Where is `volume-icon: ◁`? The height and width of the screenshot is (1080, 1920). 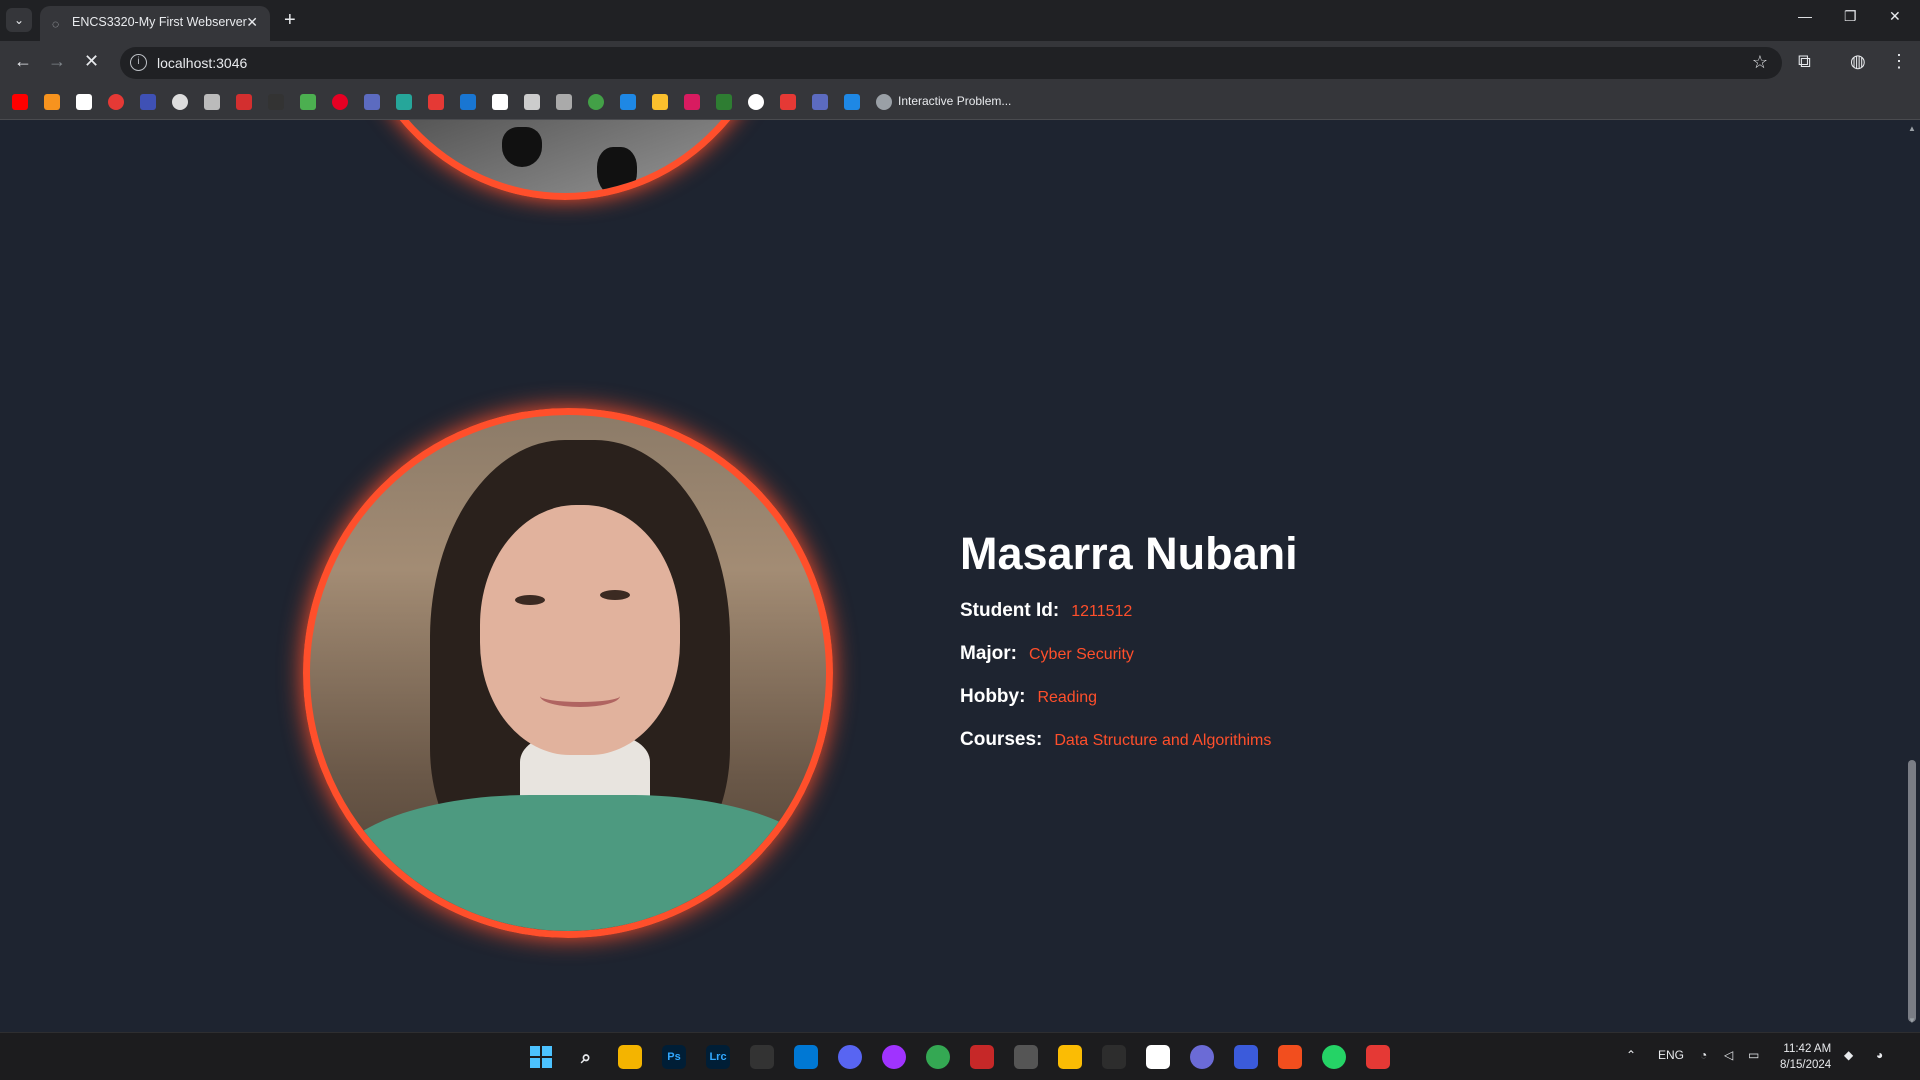 volume-icon: ◁ is located at coordinates (1728, 1055).